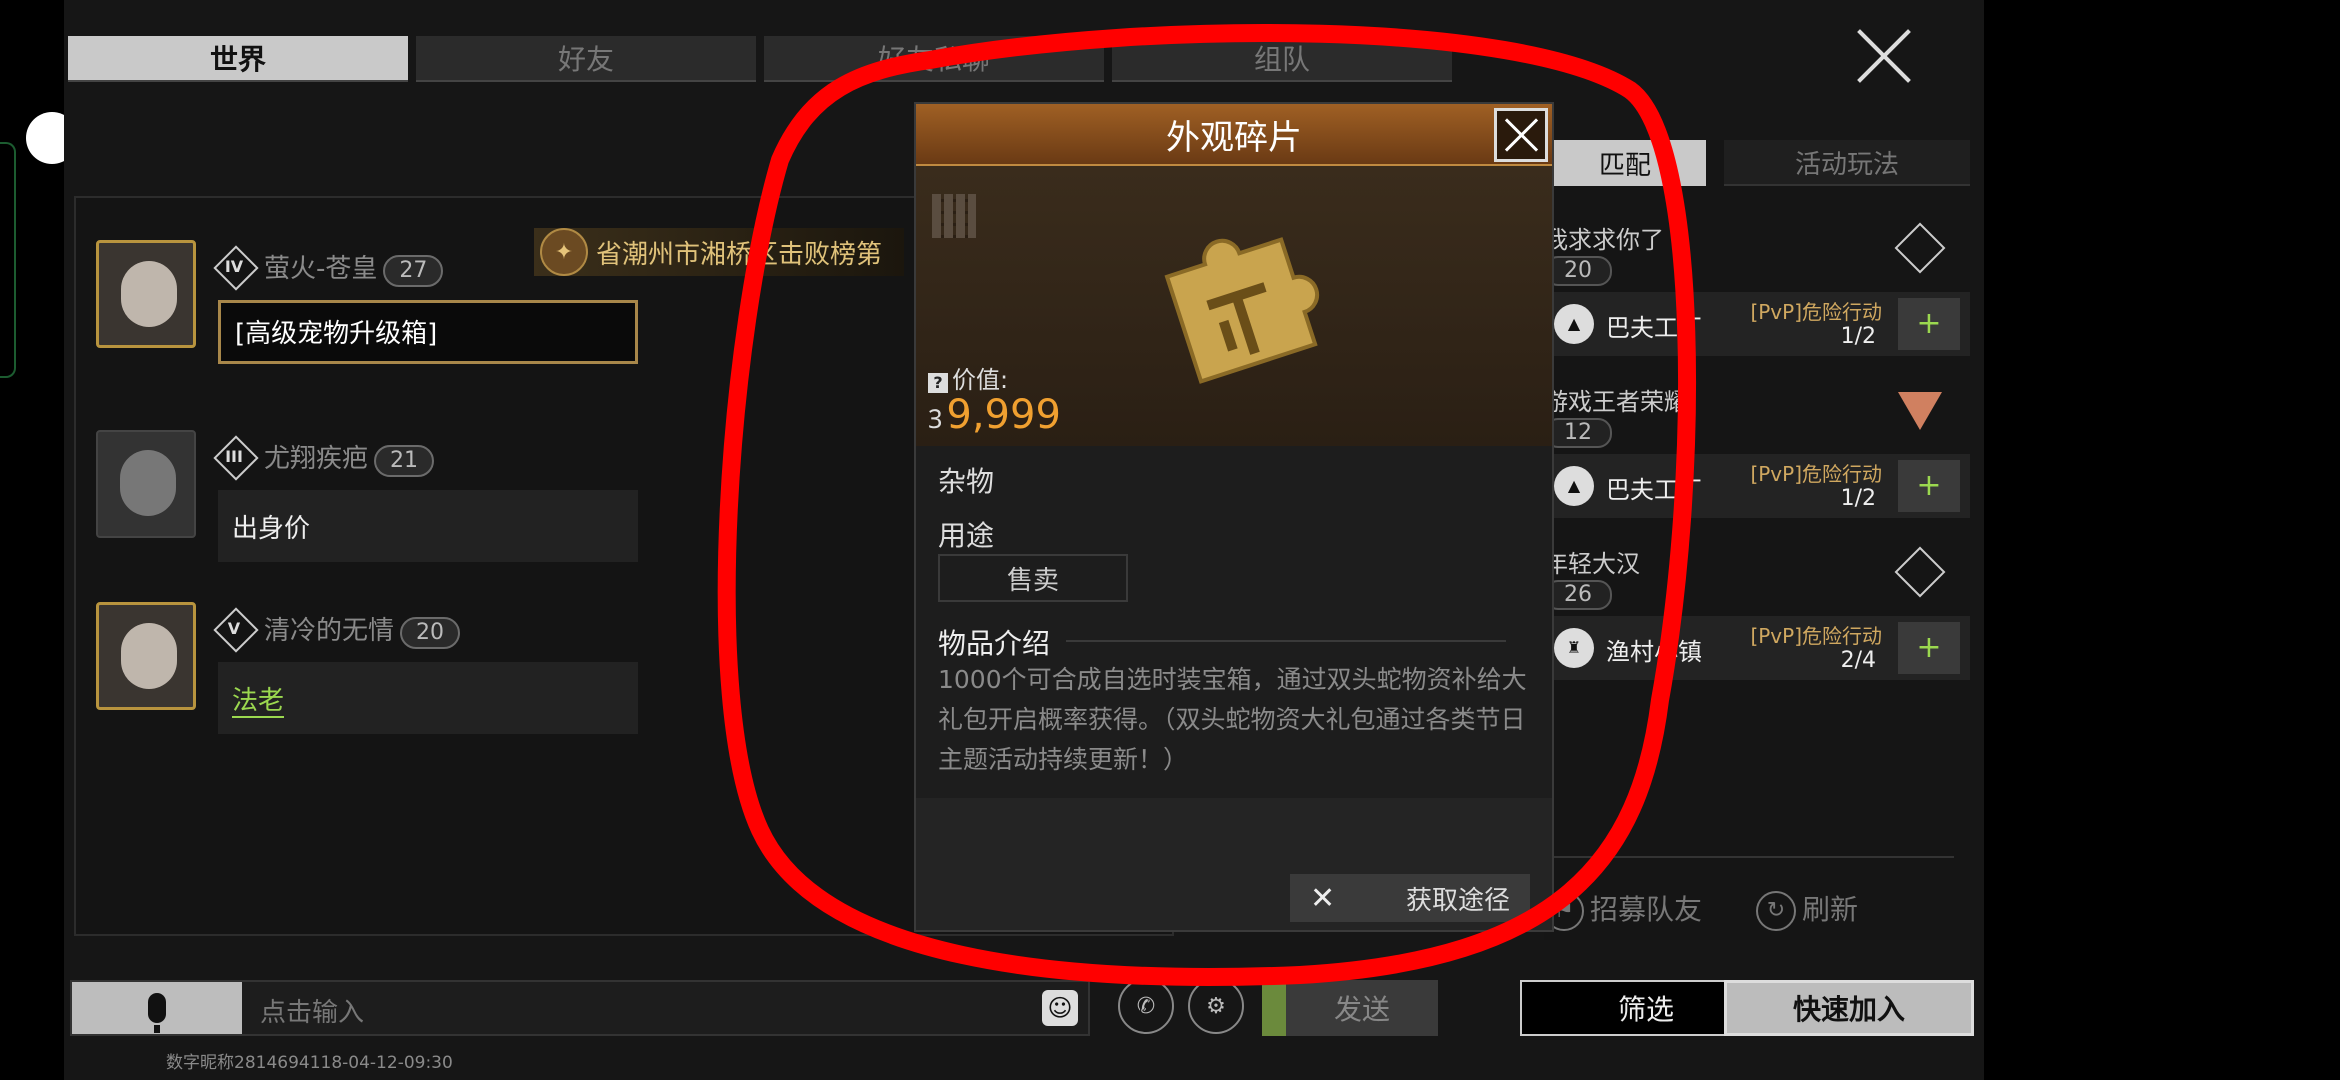 The image size is (2340, 1080). I want to click on edge-gesture-handle, so click(8, 260).